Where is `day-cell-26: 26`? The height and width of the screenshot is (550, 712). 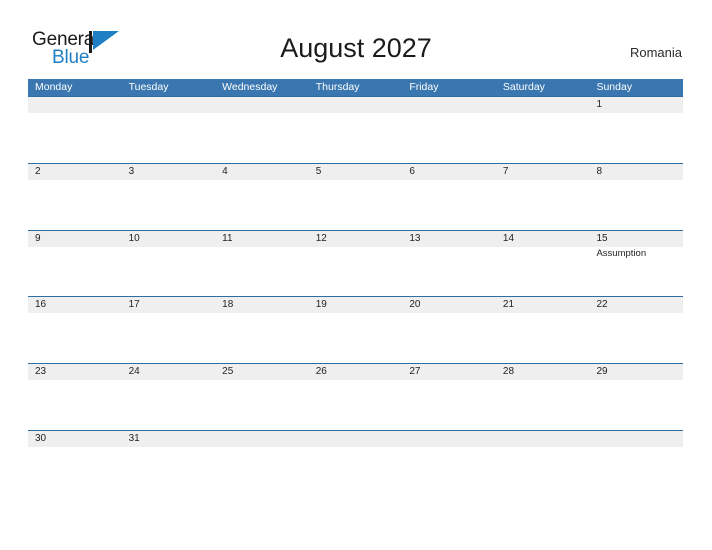
day-cell-26: 26 is located at coordinates (355, 397).